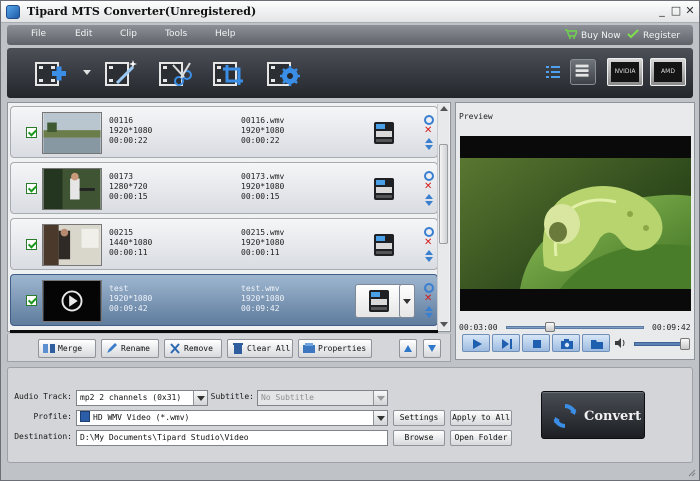 Image resolution: width=700 pixels, height=481 pixels. Describe the element at coordinates (83, 34) in the screenshot. I see `menu-edit: Edit` at that location.